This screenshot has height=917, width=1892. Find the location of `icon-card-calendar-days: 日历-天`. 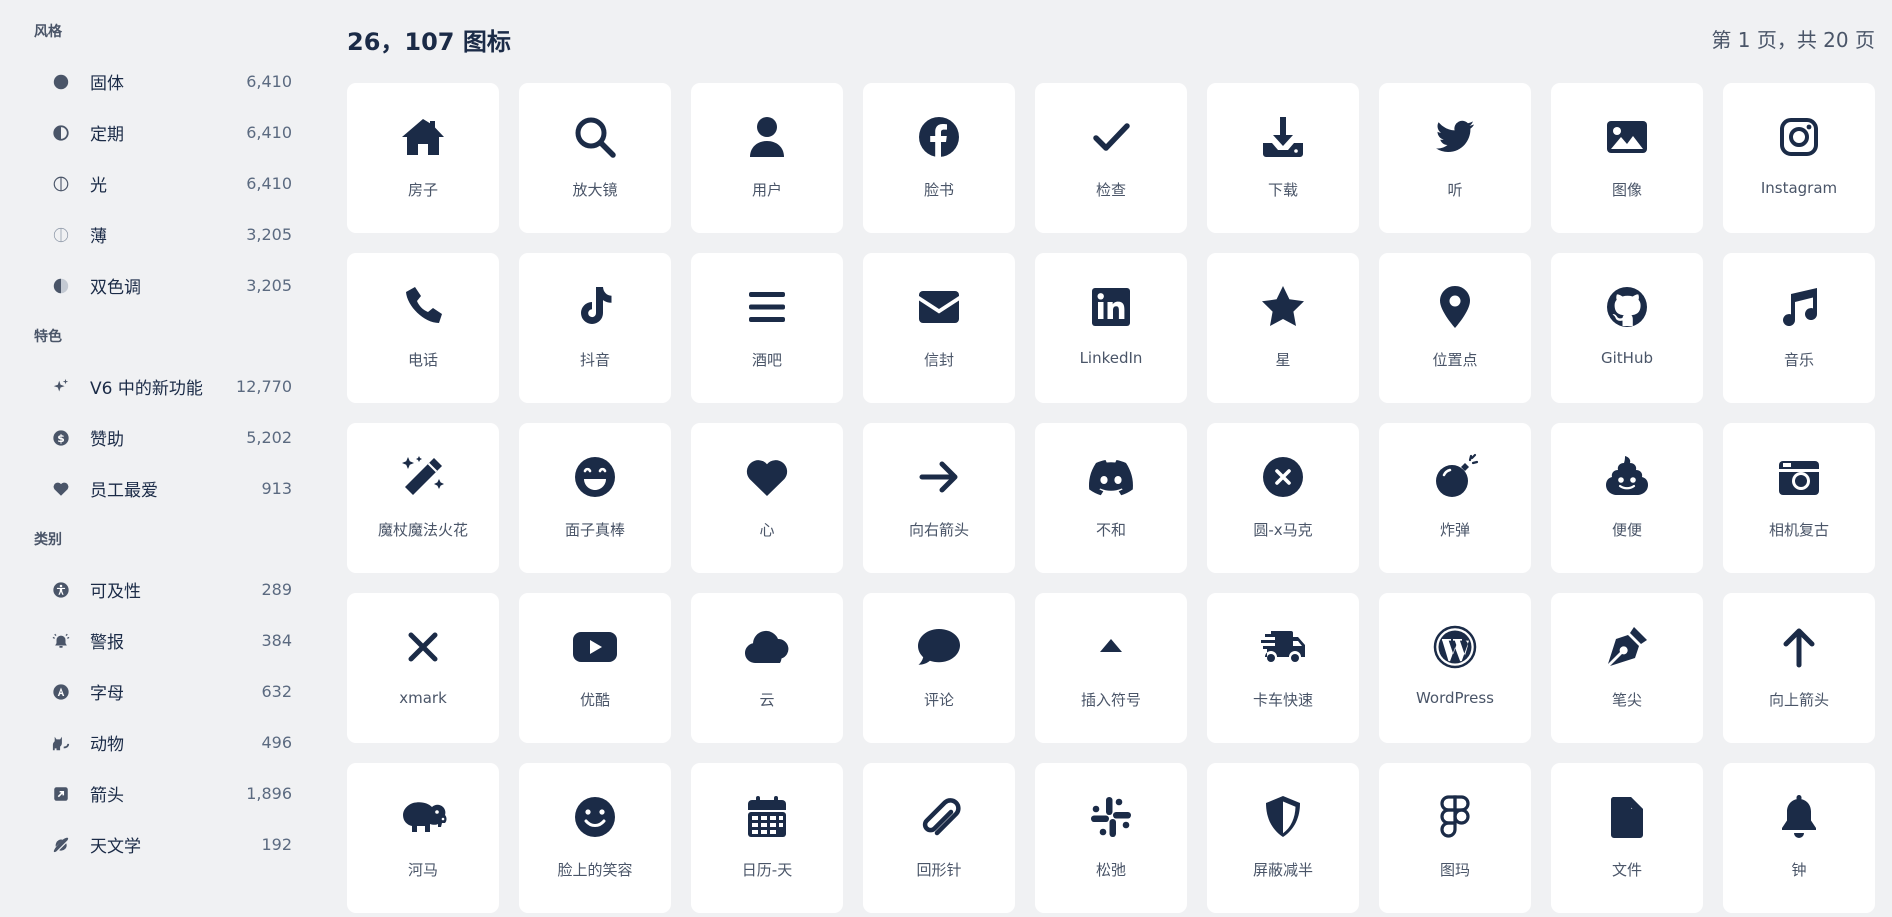

icon-card-calendar-days: 日历-天 is located at coordinates (767, 838).